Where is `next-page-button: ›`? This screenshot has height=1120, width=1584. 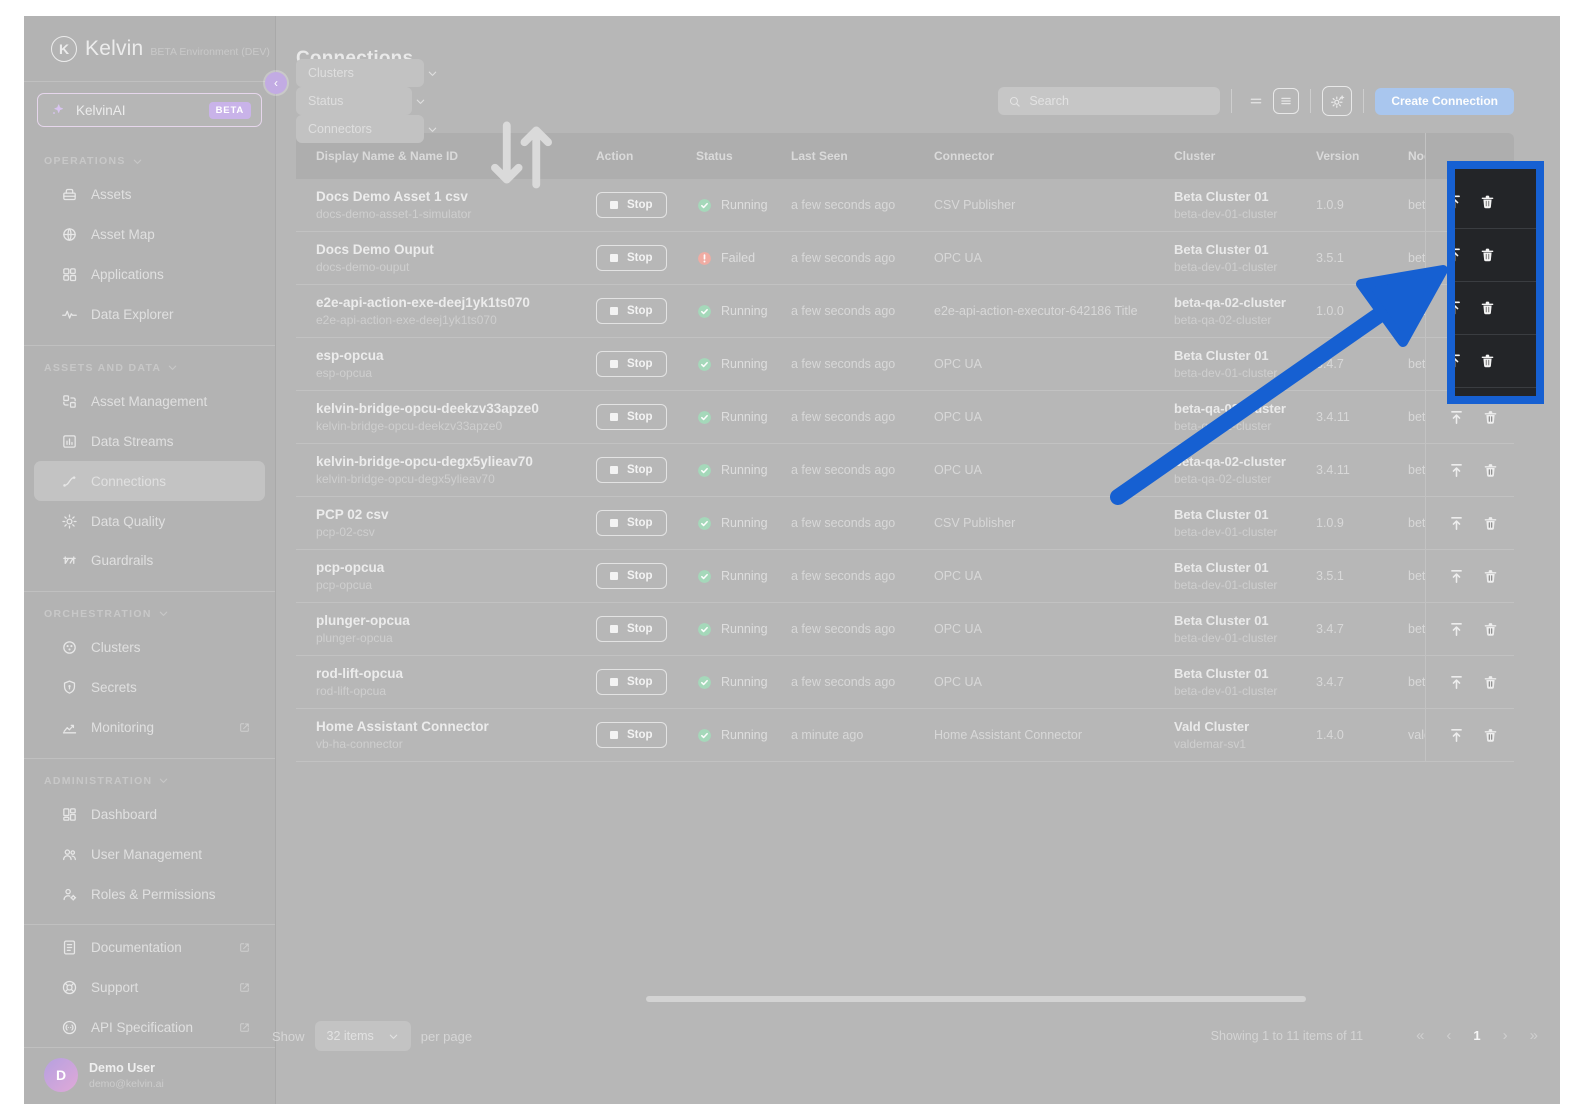 next-page-button: › is located at coordinates (1505, 1035).